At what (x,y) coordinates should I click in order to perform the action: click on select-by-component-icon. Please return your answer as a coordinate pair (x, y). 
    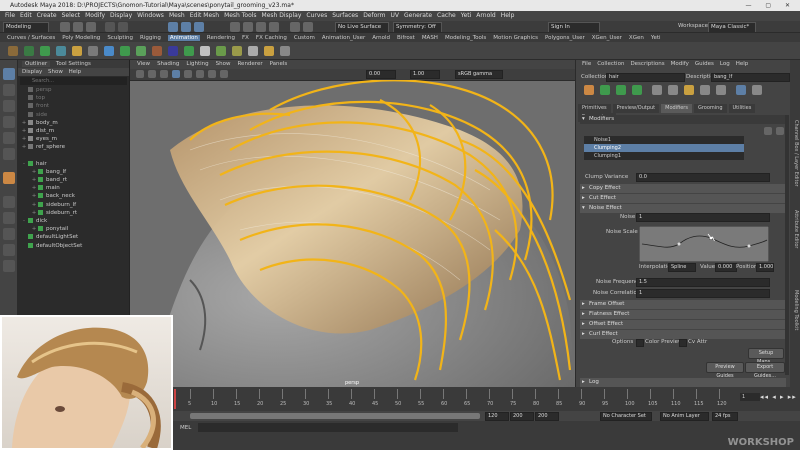
    Looking at the image, I should click on (199, 27).